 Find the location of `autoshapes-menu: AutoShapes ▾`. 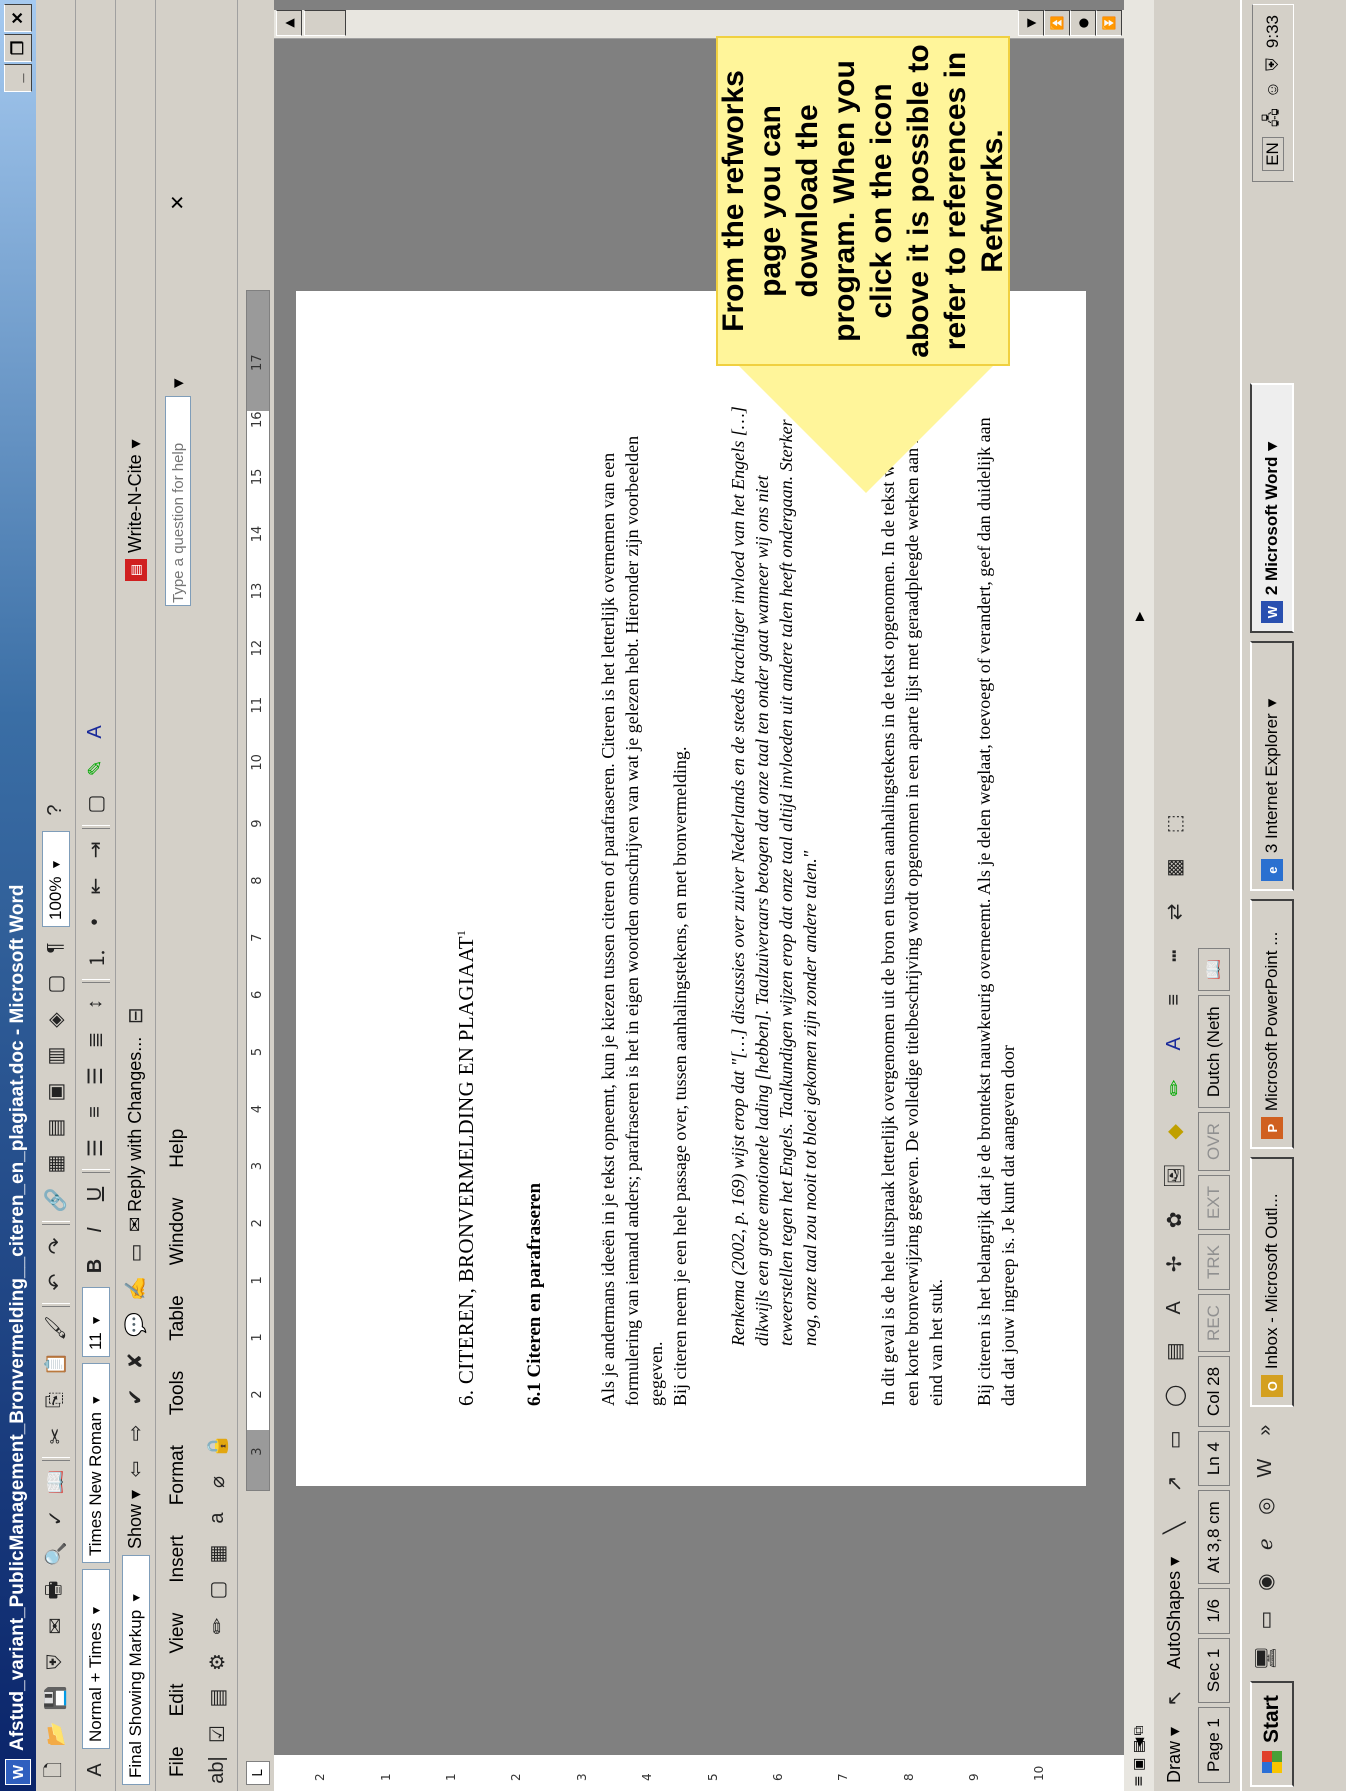

autoshapes-menu: AutoShapes ▾ is located at coordinates (1174, 1613).